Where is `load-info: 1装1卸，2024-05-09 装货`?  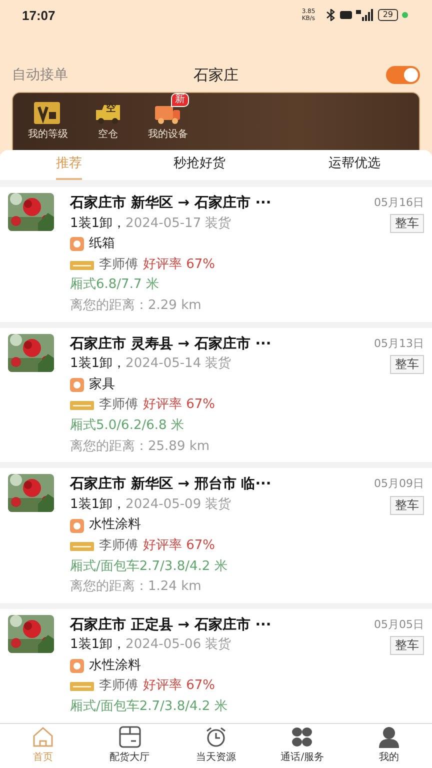
load-info: 1装1卸，2024-05-09 装货 is located at coordinates (151, 505).